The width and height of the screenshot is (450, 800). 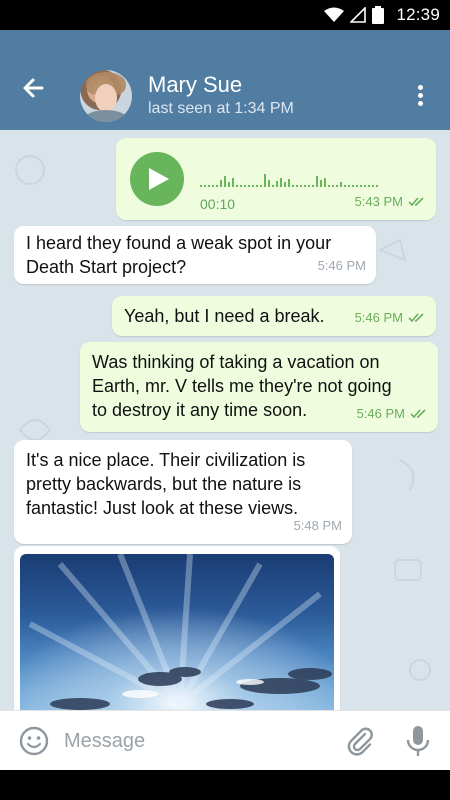 I want to click on microphone-icon, so click(x=418, y=741).